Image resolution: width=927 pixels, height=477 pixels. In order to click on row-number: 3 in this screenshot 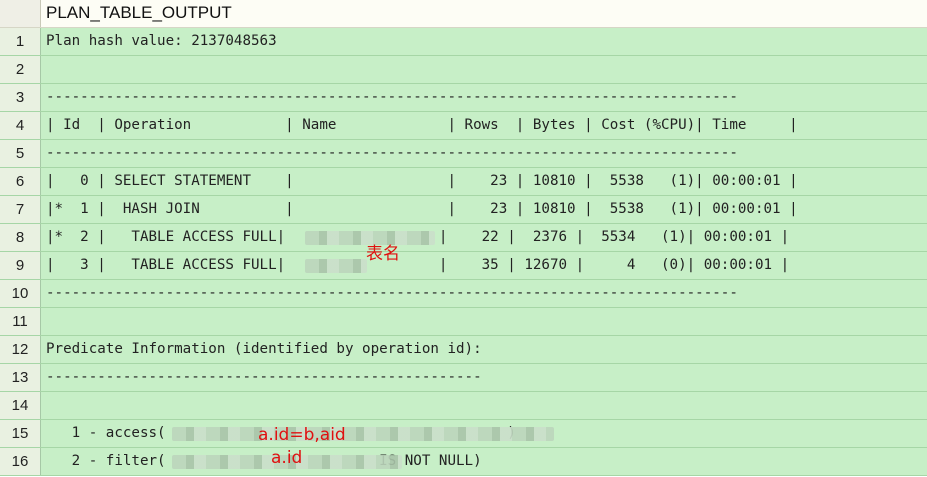, I will do `click(20, 97)`.